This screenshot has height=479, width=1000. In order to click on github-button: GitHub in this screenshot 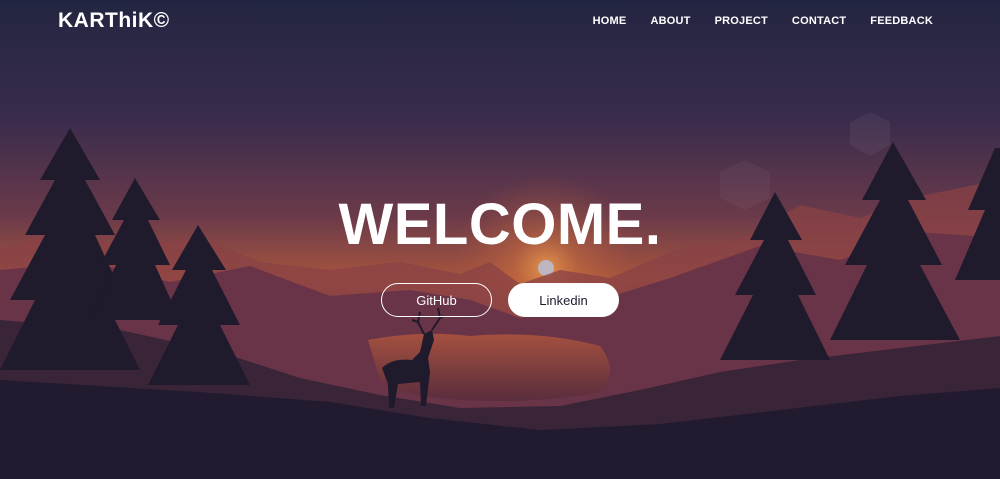, I will do `click(436, 300)`.